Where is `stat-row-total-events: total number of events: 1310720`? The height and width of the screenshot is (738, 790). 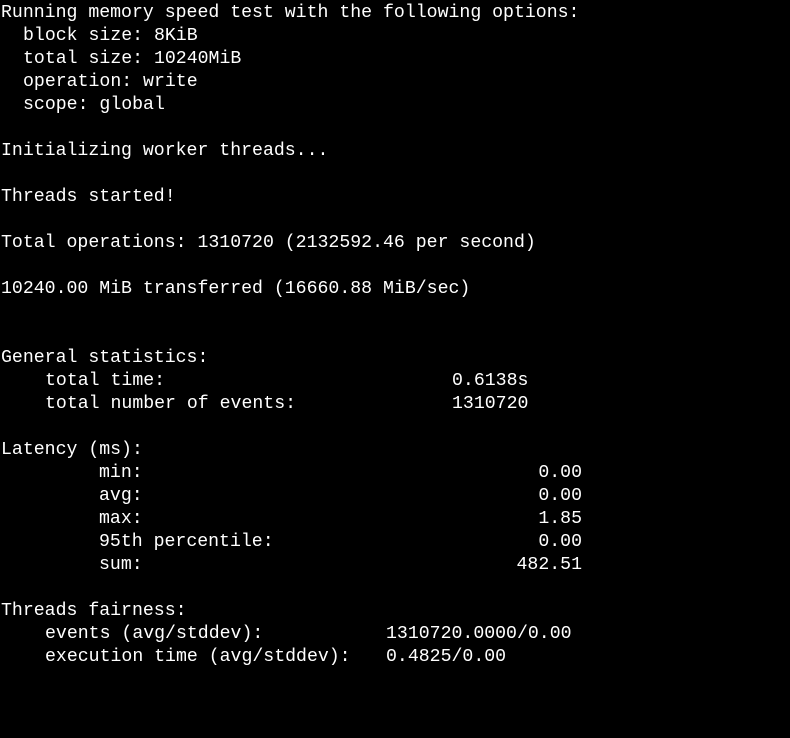 stat-row-total-events: total number of events: 1310720 is located at coordinates (395, 404).